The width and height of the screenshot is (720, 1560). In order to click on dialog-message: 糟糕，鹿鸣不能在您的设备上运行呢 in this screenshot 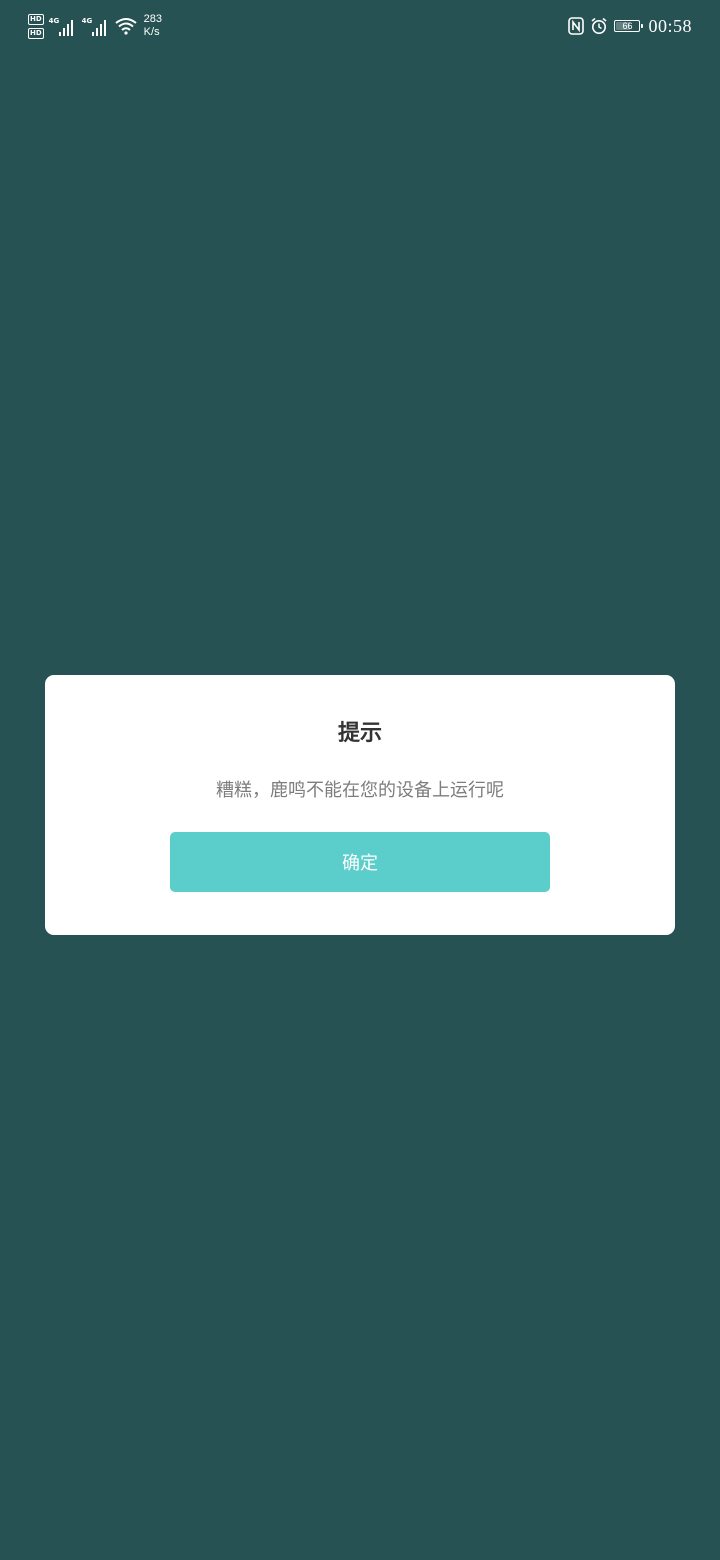, I will do `click(360, 790)`.